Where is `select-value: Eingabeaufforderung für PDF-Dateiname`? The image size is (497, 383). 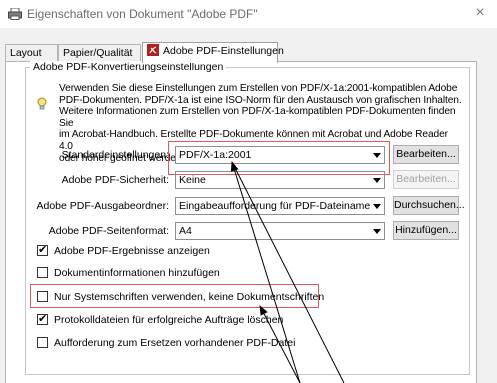
select-value: Eingabeaufforderung für PDF-Dateiname is located at coordinates (275, 206).